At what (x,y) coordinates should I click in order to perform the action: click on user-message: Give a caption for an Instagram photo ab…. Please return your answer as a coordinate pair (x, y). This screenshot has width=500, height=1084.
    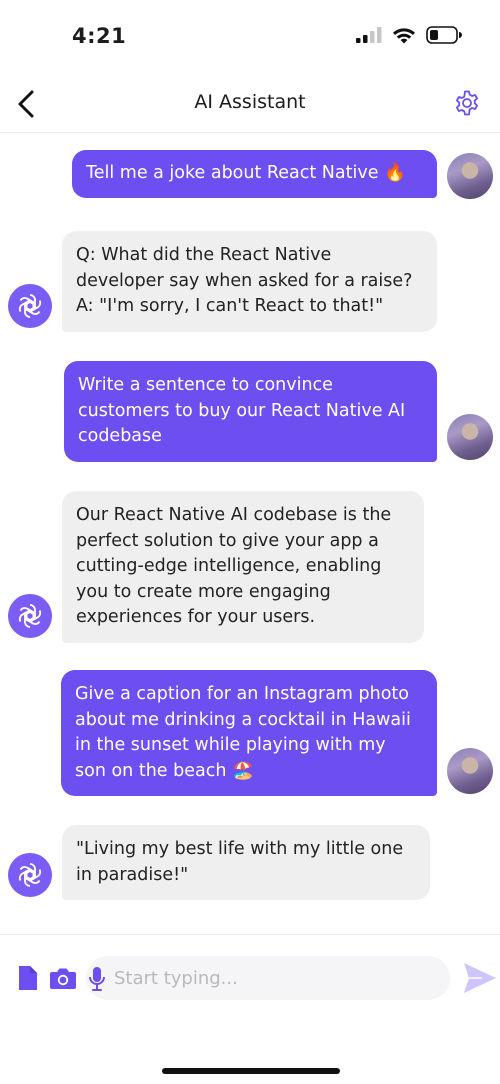
    Looking at the image, I should click on (249, 733).